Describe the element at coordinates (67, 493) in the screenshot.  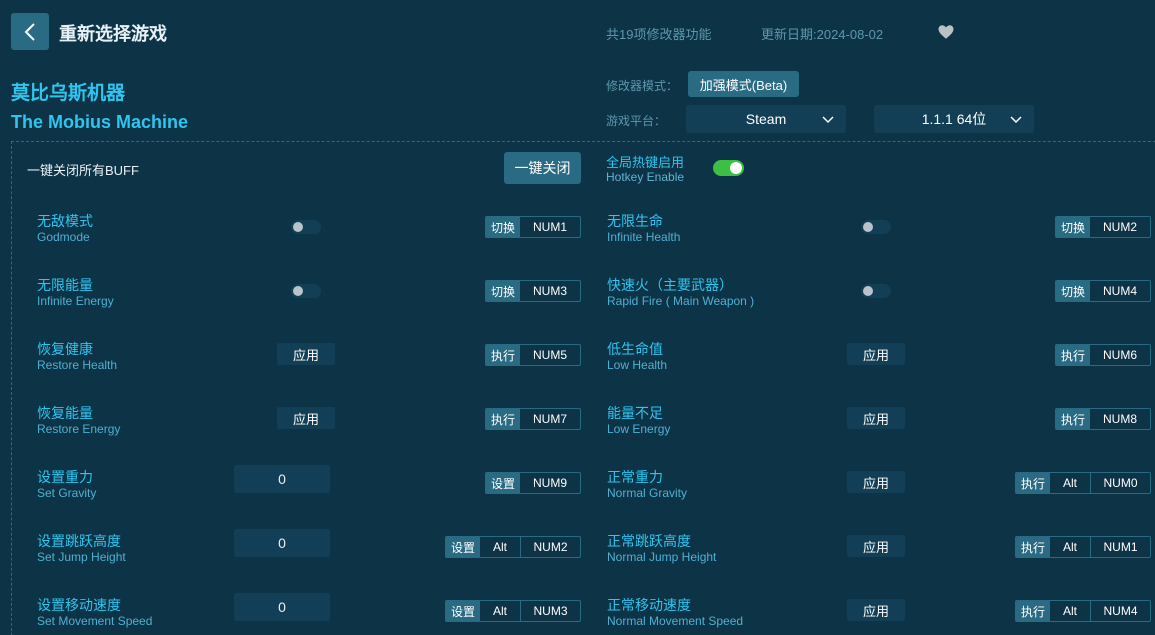
I see `option-label-en: Set Gravity` at that location.